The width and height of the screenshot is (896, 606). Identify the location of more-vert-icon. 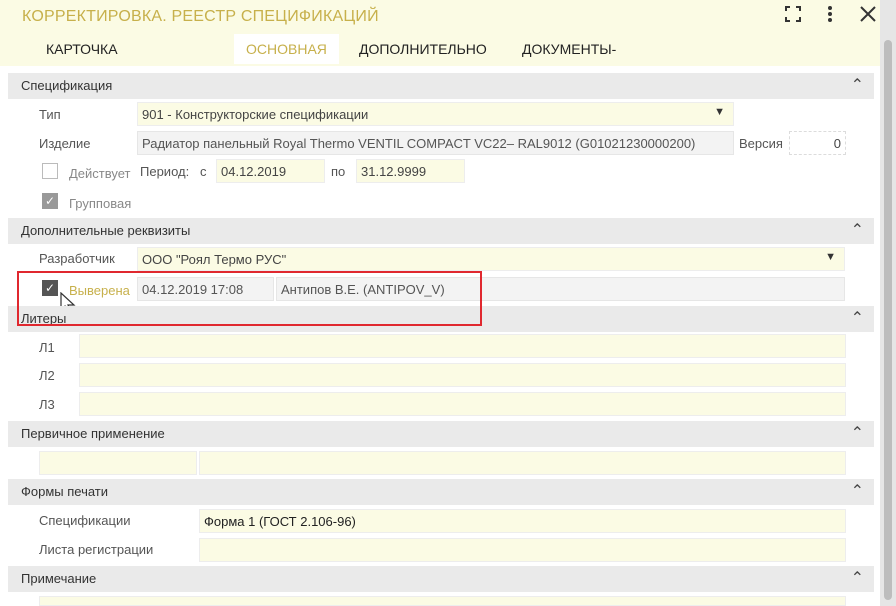
(830, 17).